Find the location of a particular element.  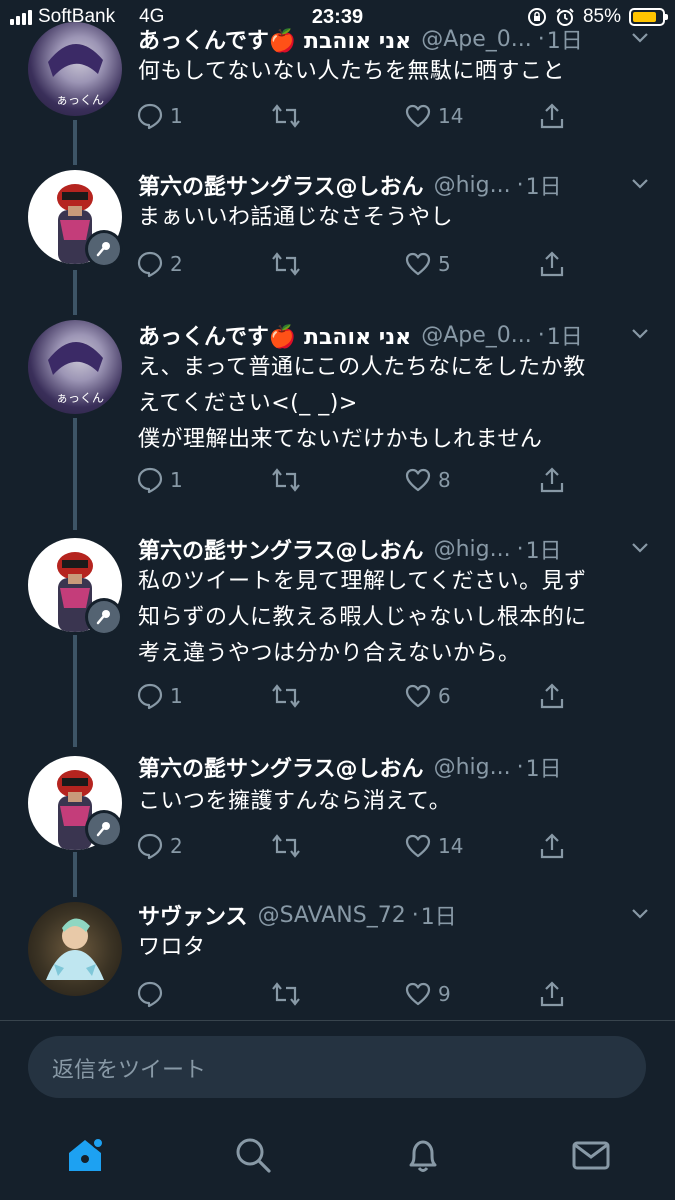

tweet-actions: 9 is located at coordinates (386, 996).